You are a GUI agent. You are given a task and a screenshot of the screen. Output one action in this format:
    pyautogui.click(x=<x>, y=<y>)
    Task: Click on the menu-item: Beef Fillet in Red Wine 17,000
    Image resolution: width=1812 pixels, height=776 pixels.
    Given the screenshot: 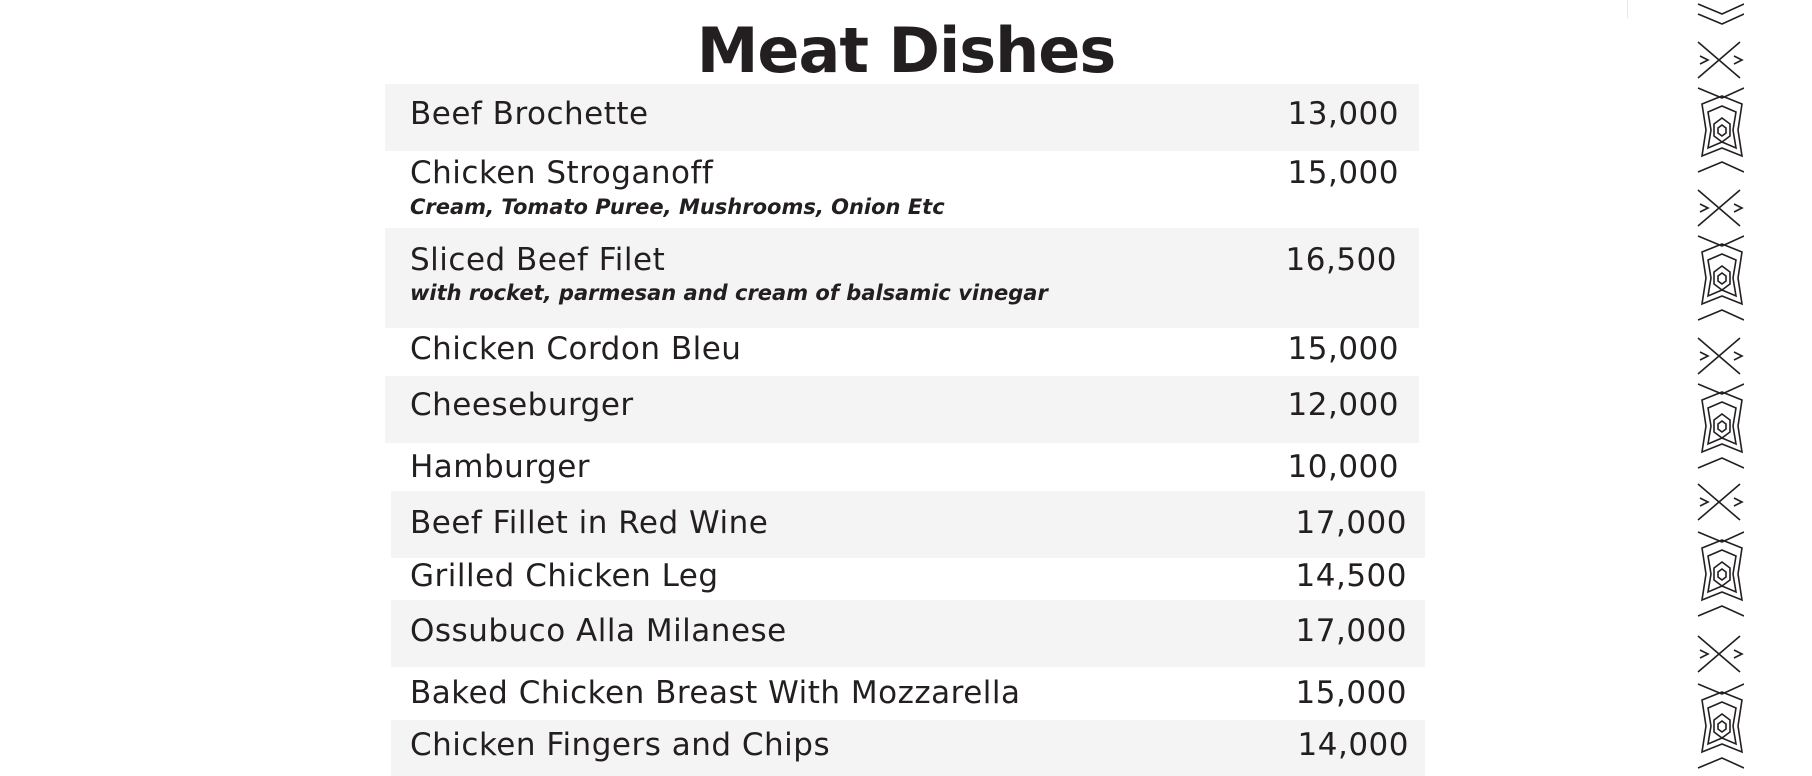 What is the action you would take?
    pyautogui.click(x=908, y=524)
    